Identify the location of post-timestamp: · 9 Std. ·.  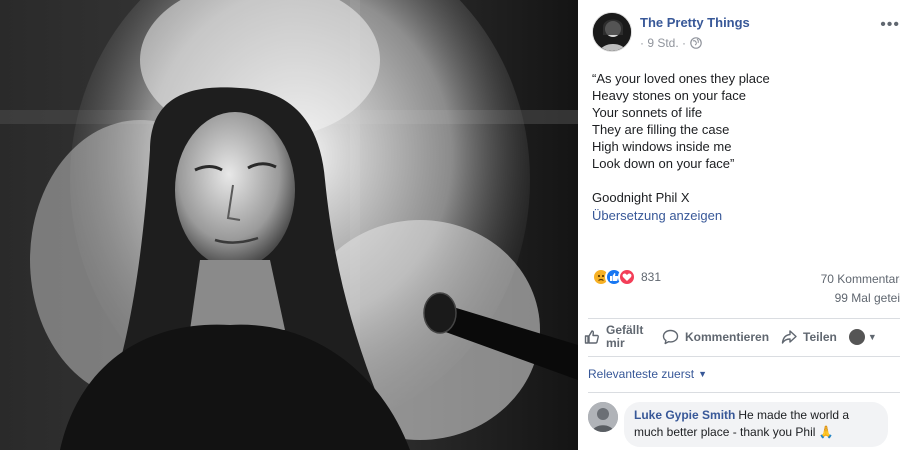
(663, 43).